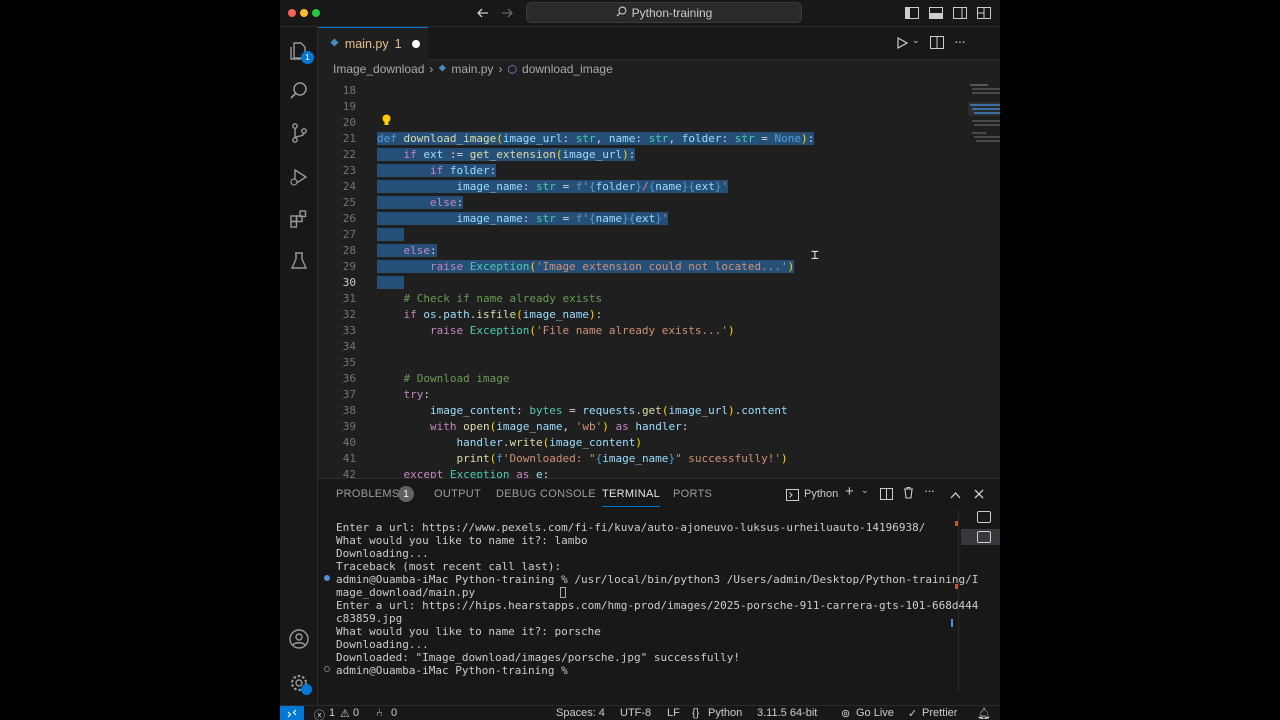 The width and height of the screenshot is (1280, 720). What do you see at coordinates (659, 472) in the screenshot?
I see `code-line: 42 except Exception as e:` at bounding box center [659, 472].